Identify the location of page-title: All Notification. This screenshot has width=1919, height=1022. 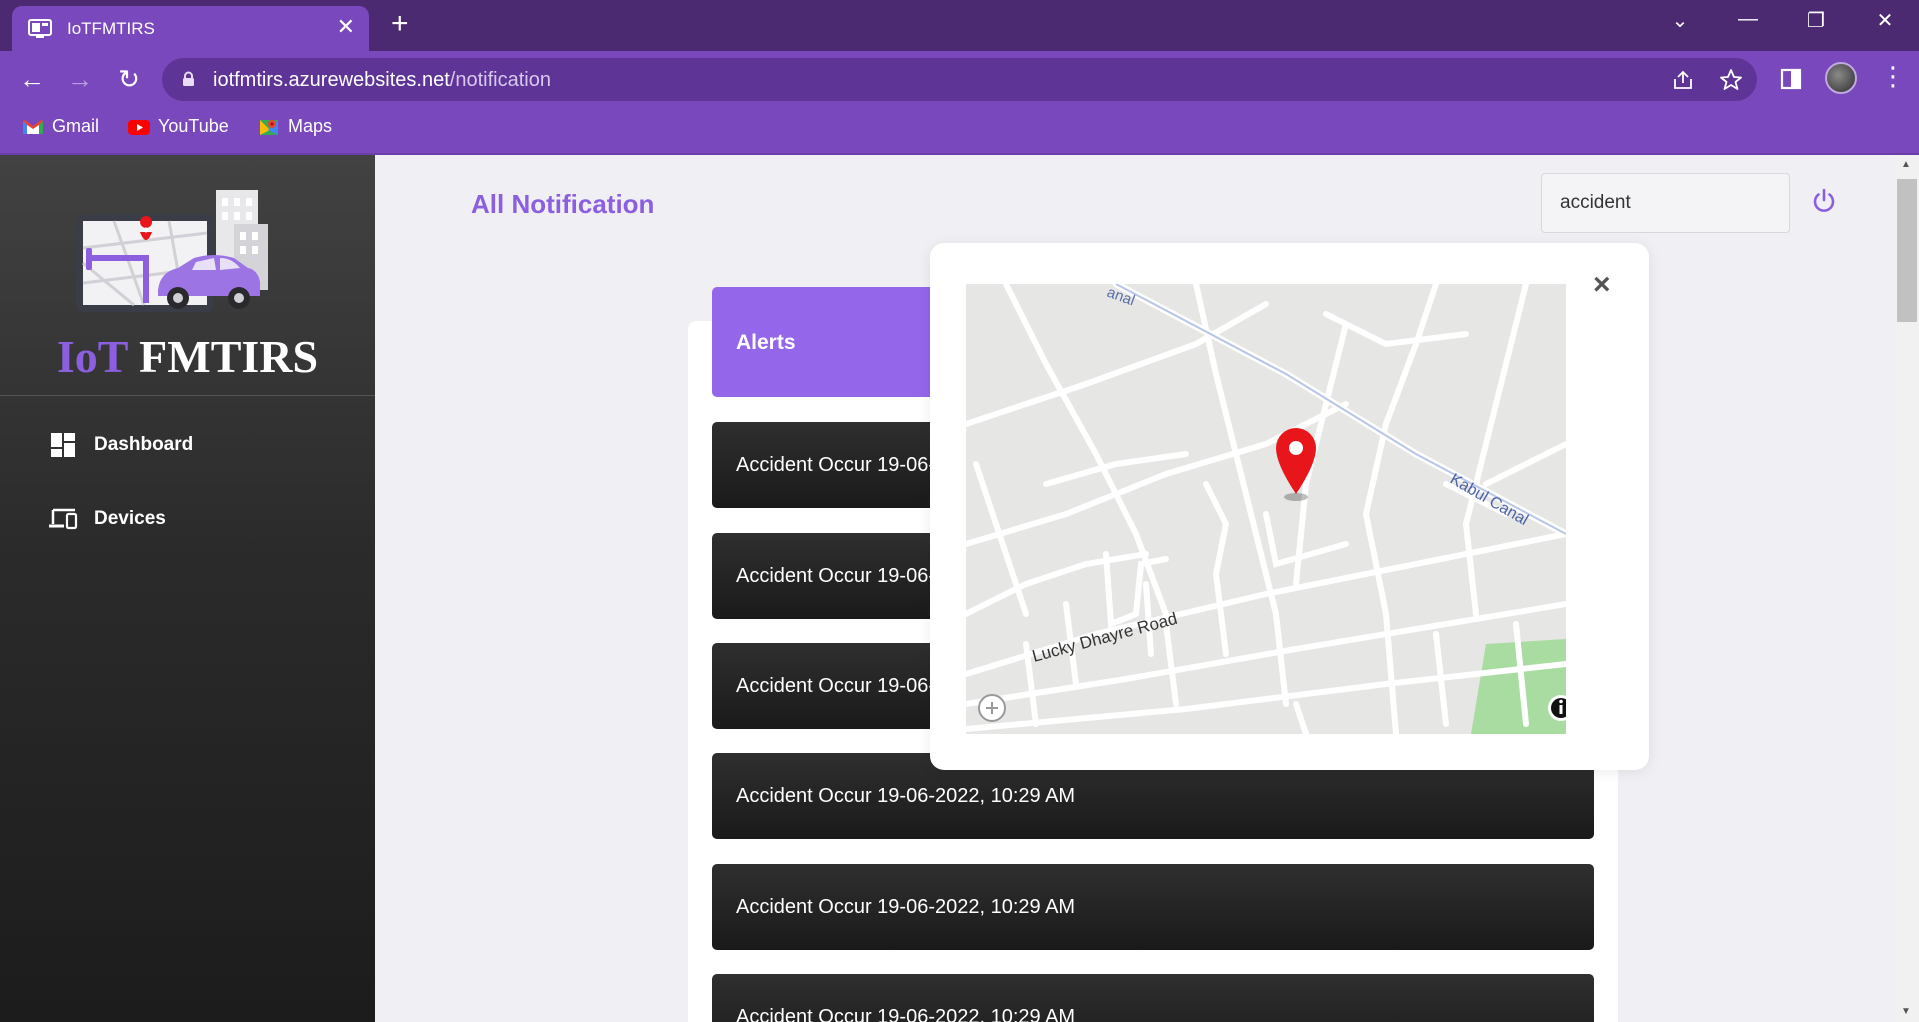
(563, 204).